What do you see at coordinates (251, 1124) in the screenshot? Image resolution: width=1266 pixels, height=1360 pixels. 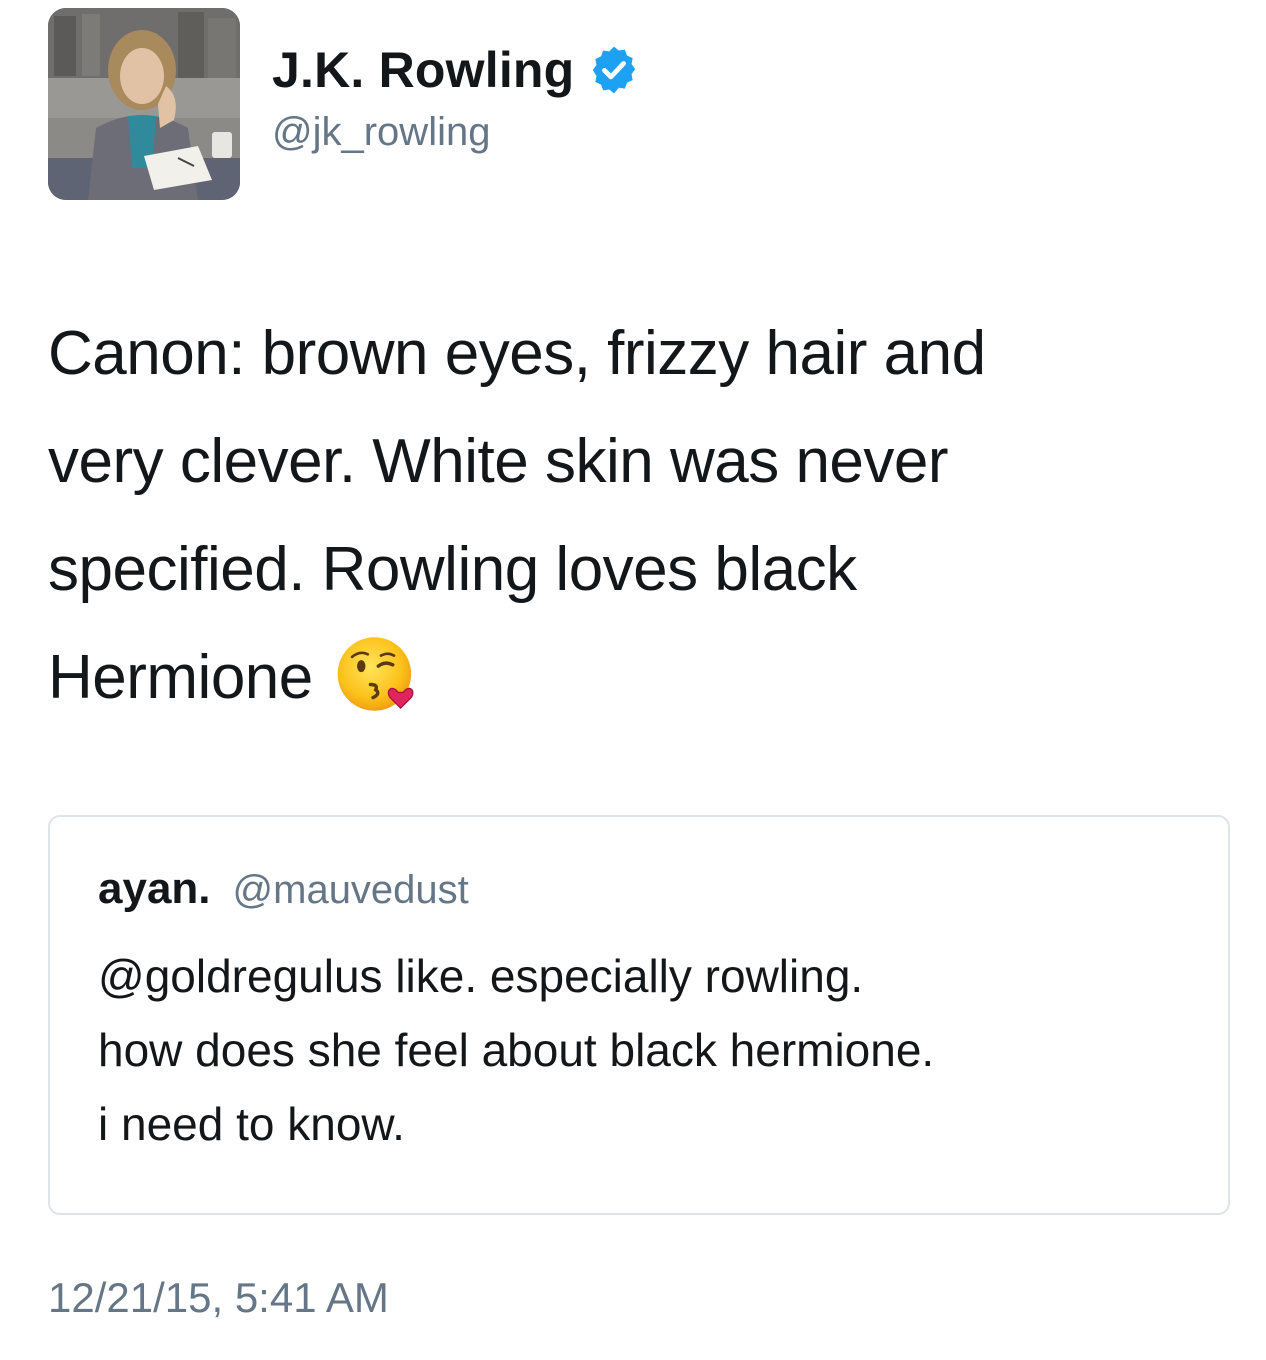 I see `quoted-tweet-text-line: i need to know.` at bounding box center [251, 1124].